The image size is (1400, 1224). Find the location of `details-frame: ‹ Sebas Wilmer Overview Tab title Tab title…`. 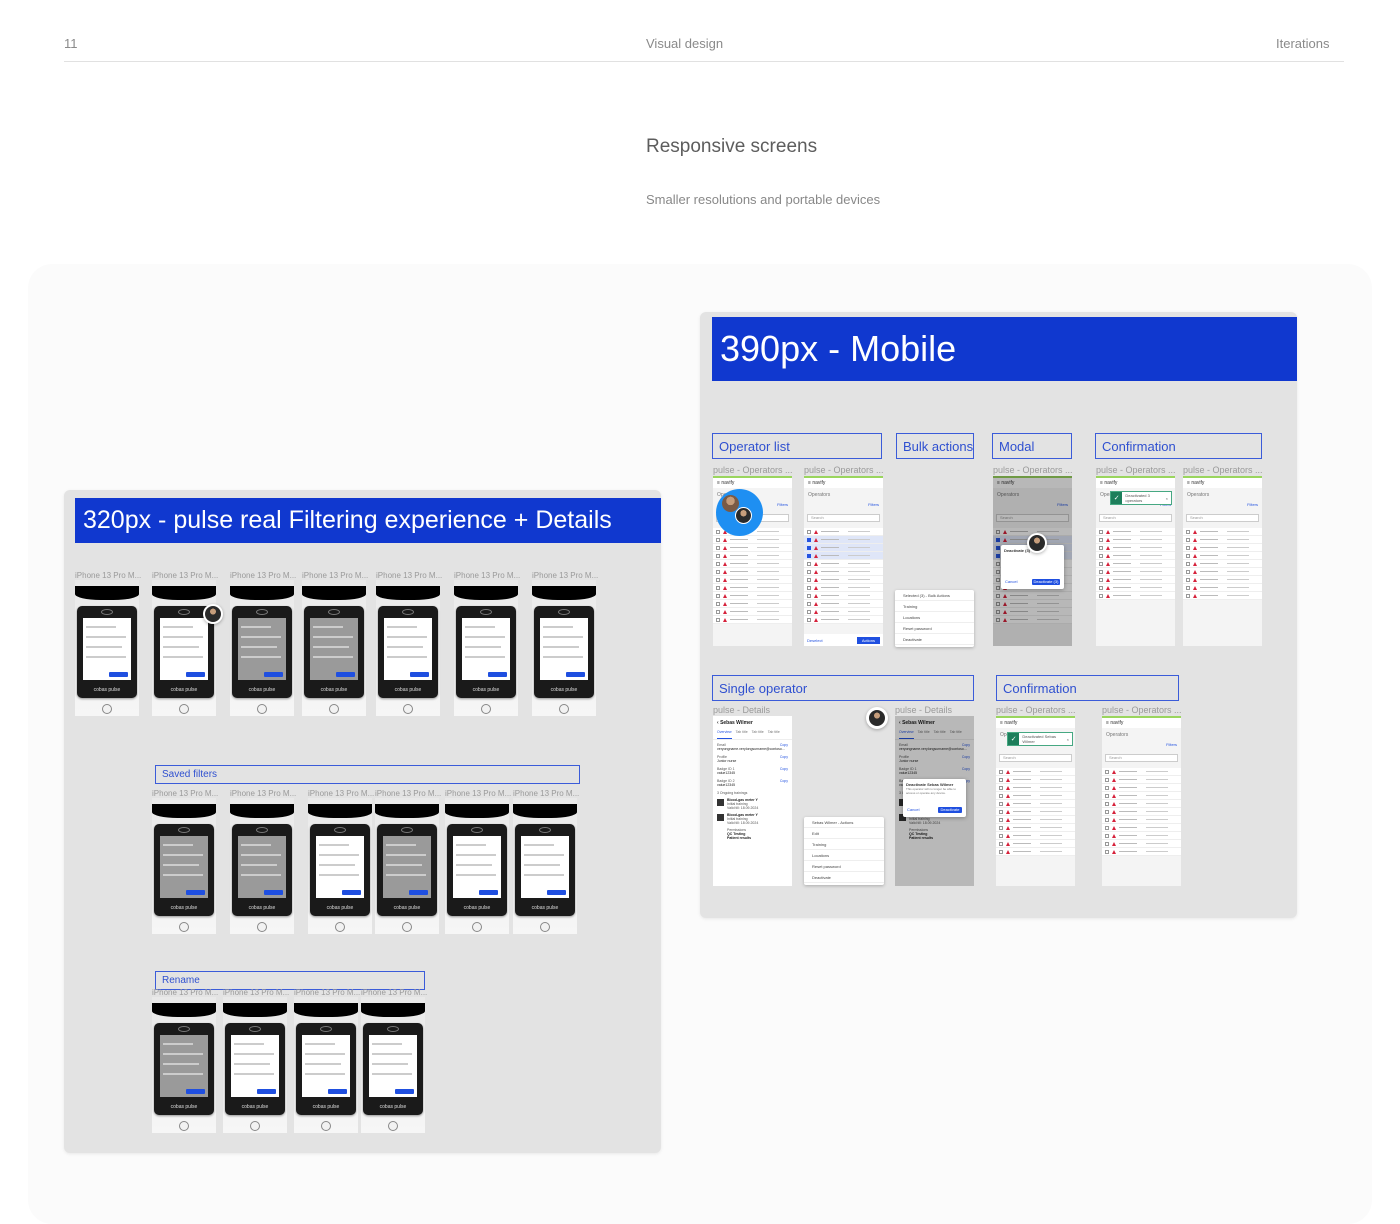

details-frame: ‹ Sebas Wilmer Overview Tab title Tab title… is located at coordinates (752, 801).